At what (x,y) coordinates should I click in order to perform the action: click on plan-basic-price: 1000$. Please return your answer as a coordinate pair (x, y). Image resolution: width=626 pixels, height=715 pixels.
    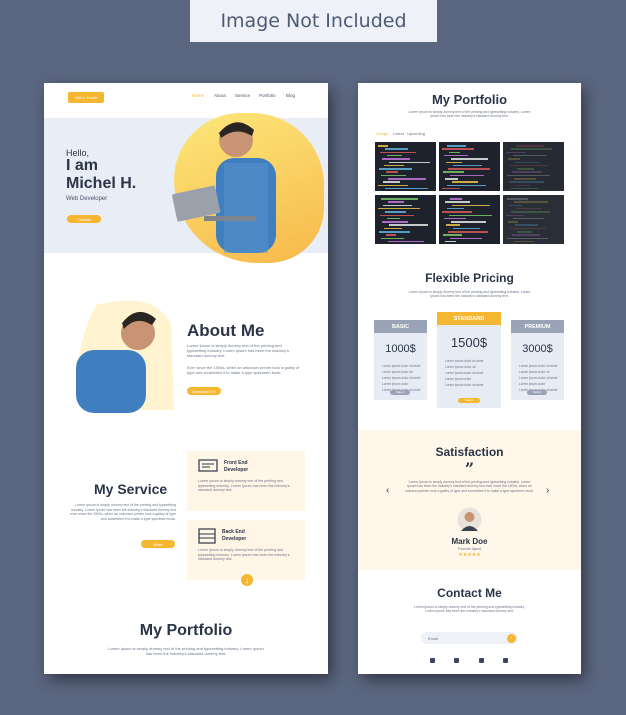
    Looking at the image, I should click on (400, 349).